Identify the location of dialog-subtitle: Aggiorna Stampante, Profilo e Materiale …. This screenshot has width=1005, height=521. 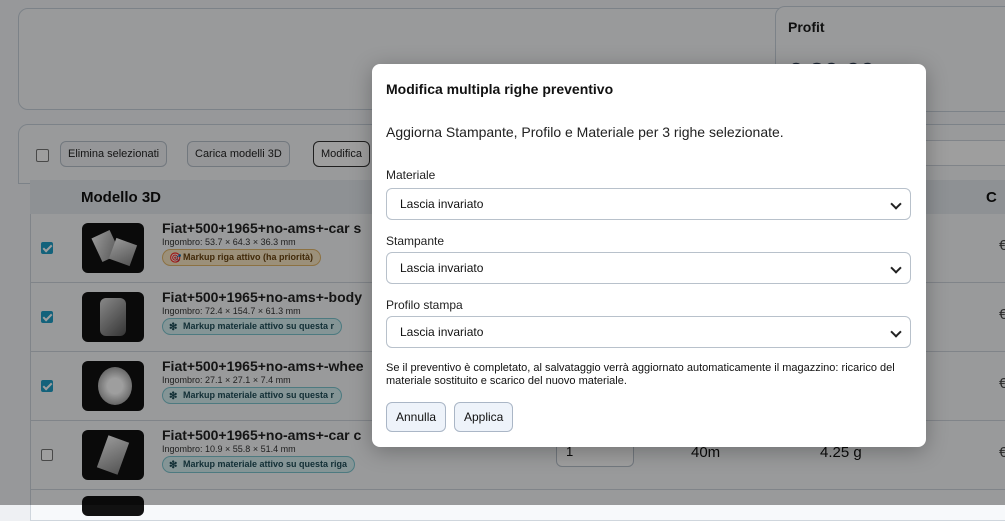
(585, 132).